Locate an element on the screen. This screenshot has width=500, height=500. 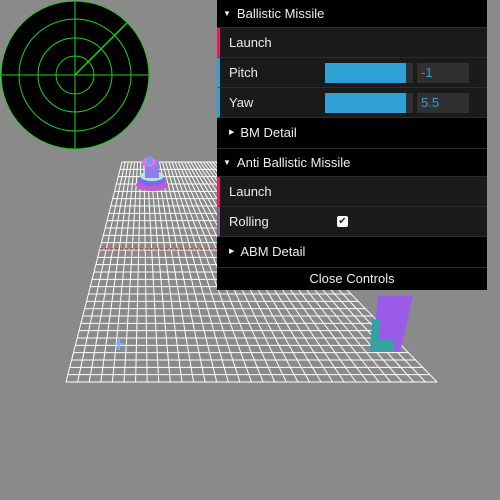
folder-abm-detail: ▶ ABM Detail is located at coordinates (352, 252).